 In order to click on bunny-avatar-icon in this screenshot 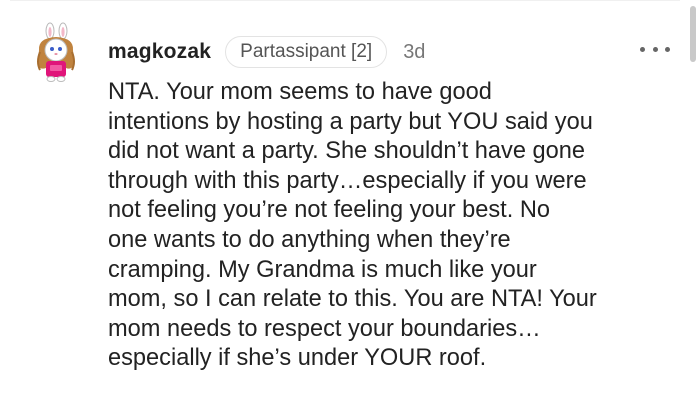, I will do `click(56, 52)`.